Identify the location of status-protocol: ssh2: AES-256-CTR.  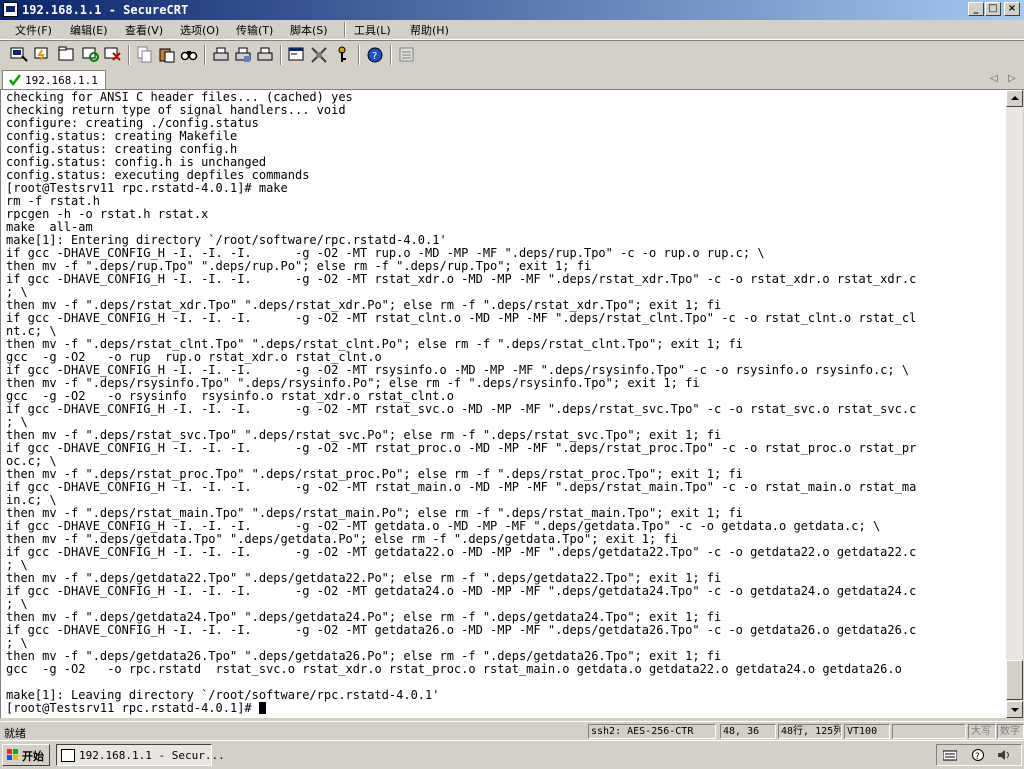
(652, 731).